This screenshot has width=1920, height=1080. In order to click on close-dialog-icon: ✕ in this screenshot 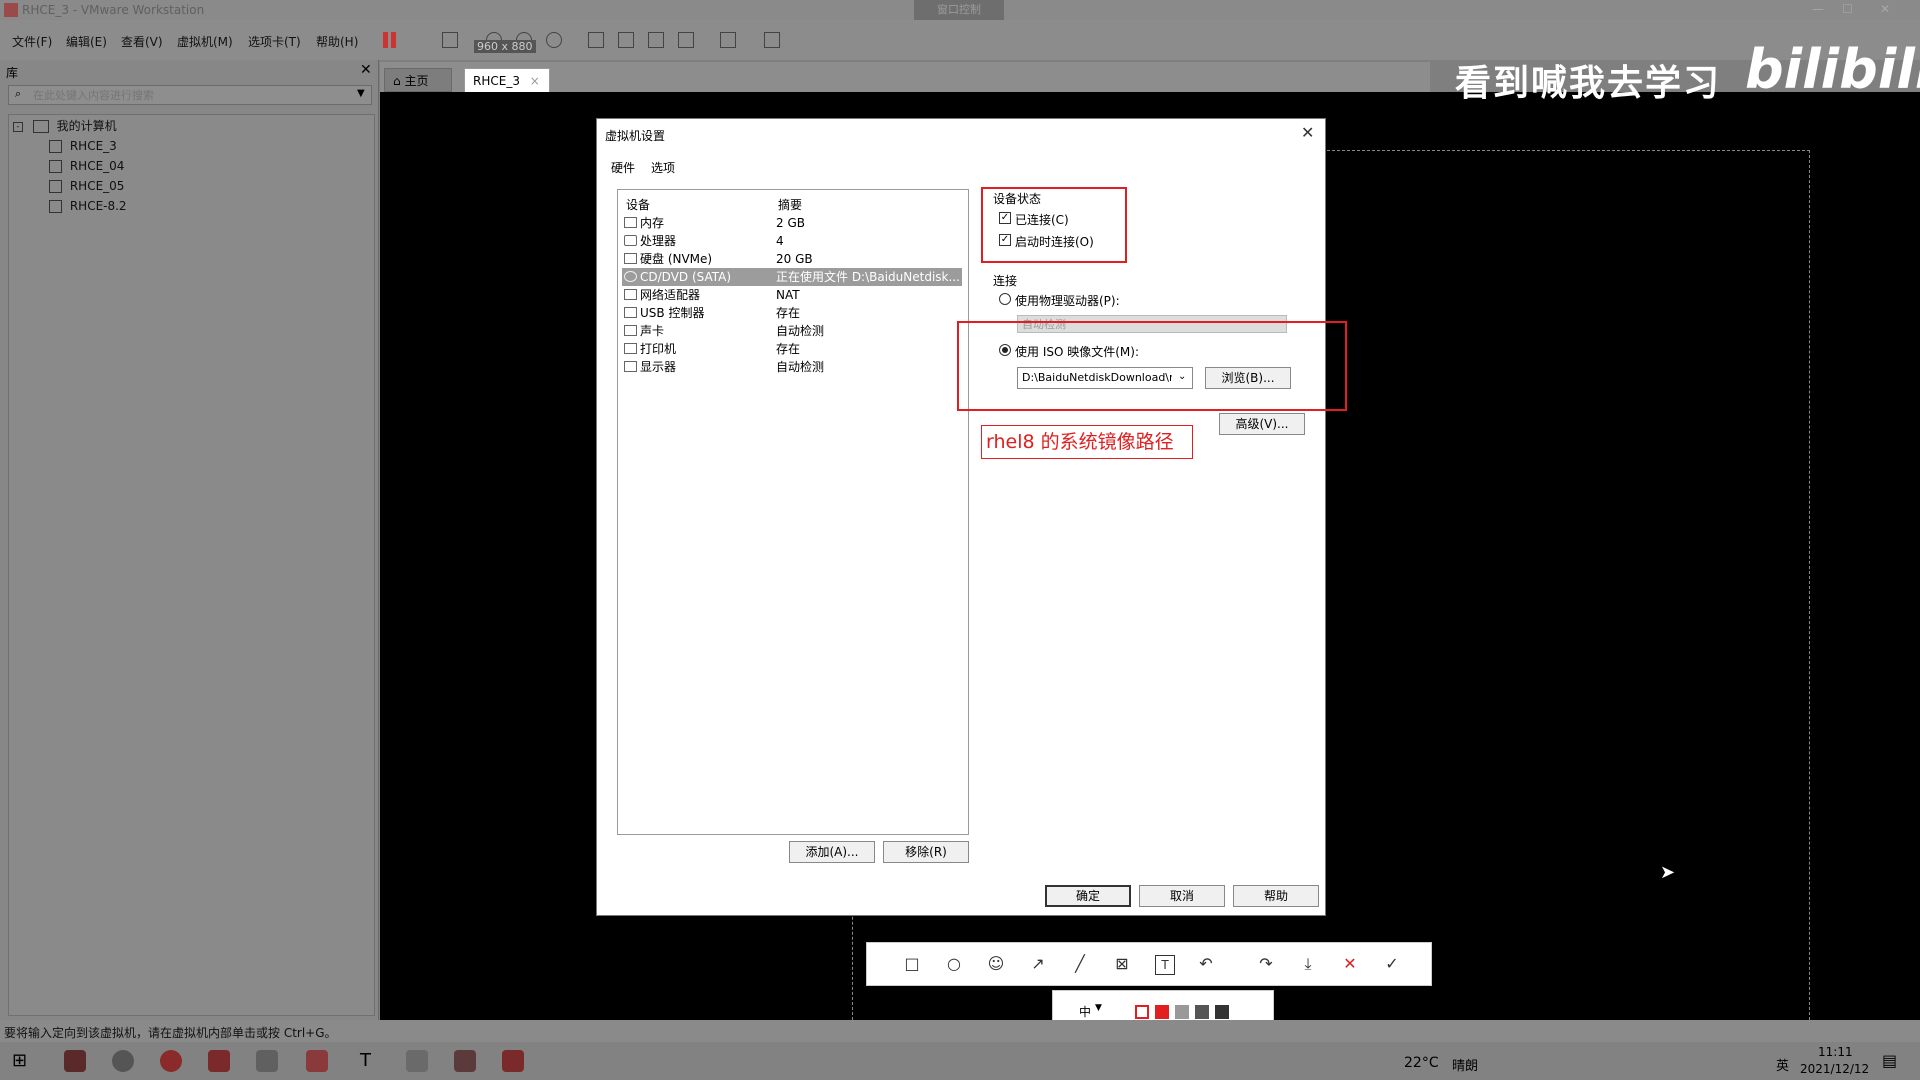, I will do `click(1307, 132)`.